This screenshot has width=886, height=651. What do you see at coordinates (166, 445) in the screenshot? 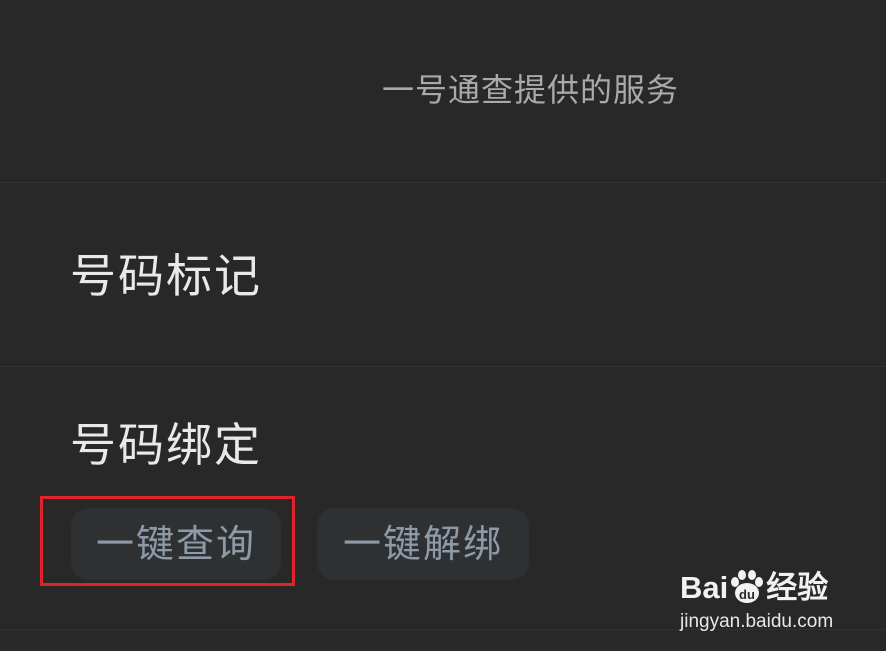
I see `number-bind-label: 号码绑定` at bounding box center [166, 445].